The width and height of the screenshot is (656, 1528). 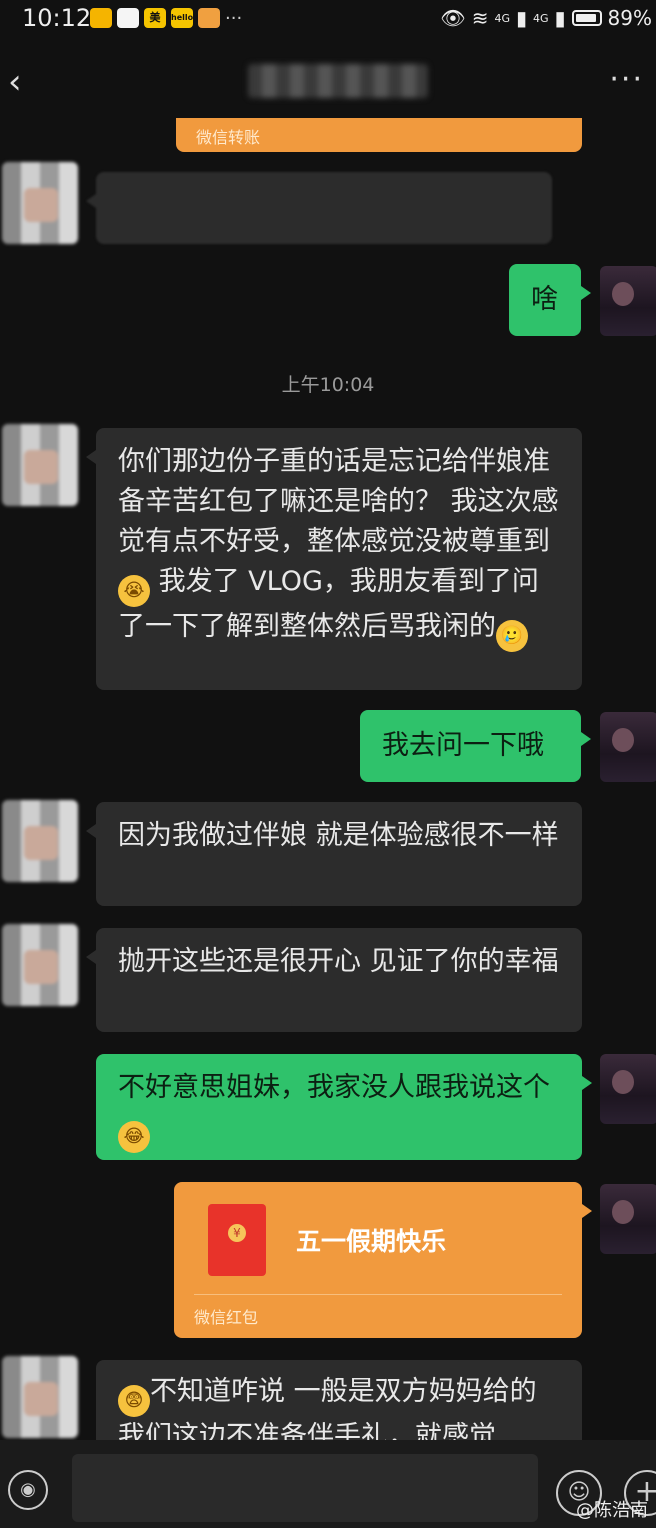 I want to click on message-bubble-right: 啥, so click(x=550, y=300).